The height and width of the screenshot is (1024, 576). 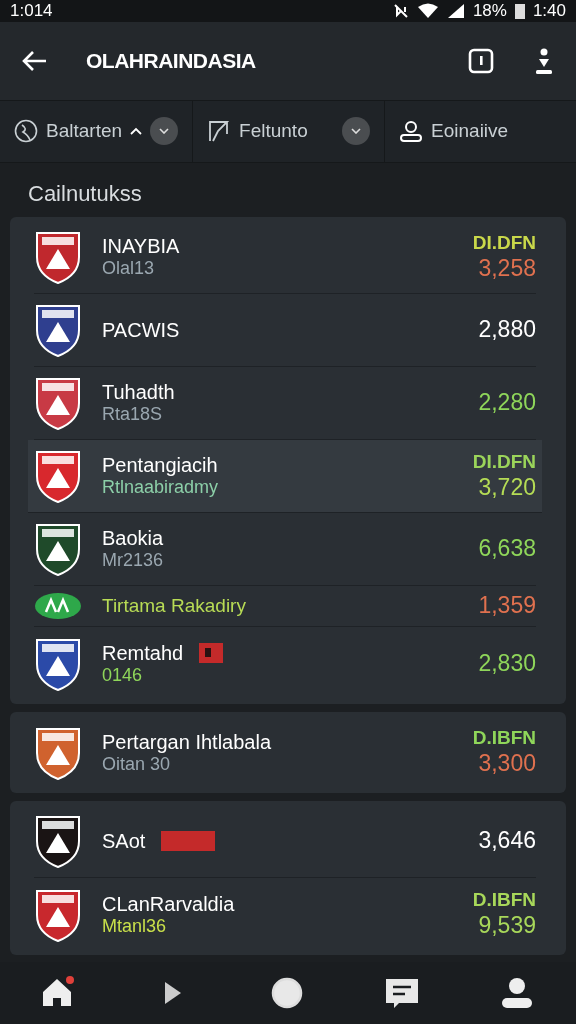 What do you see at coordinates (507, 926) in the screenshot?
I see `score-value: 9,539` at bounding box center [507, 926].